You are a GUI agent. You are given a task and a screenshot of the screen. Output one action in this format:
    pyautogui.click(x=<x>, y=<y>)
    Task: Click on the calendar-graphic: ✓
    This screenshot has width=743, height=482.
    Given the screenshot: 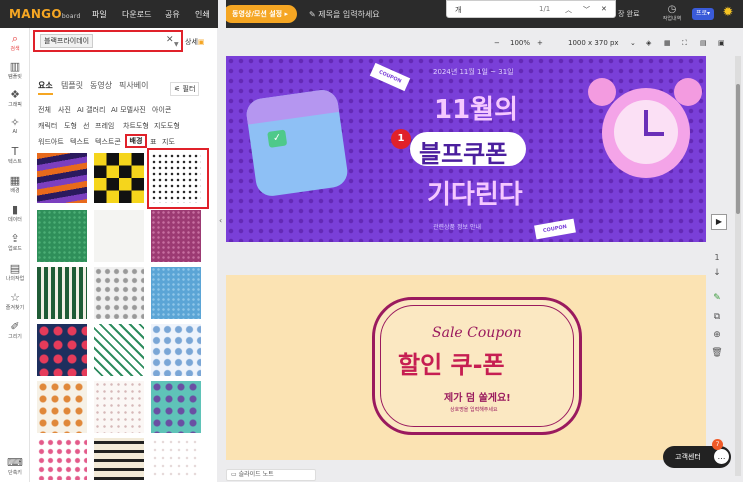 What is the action you would take?
    pyautogui.click(x=297, y=143)
    